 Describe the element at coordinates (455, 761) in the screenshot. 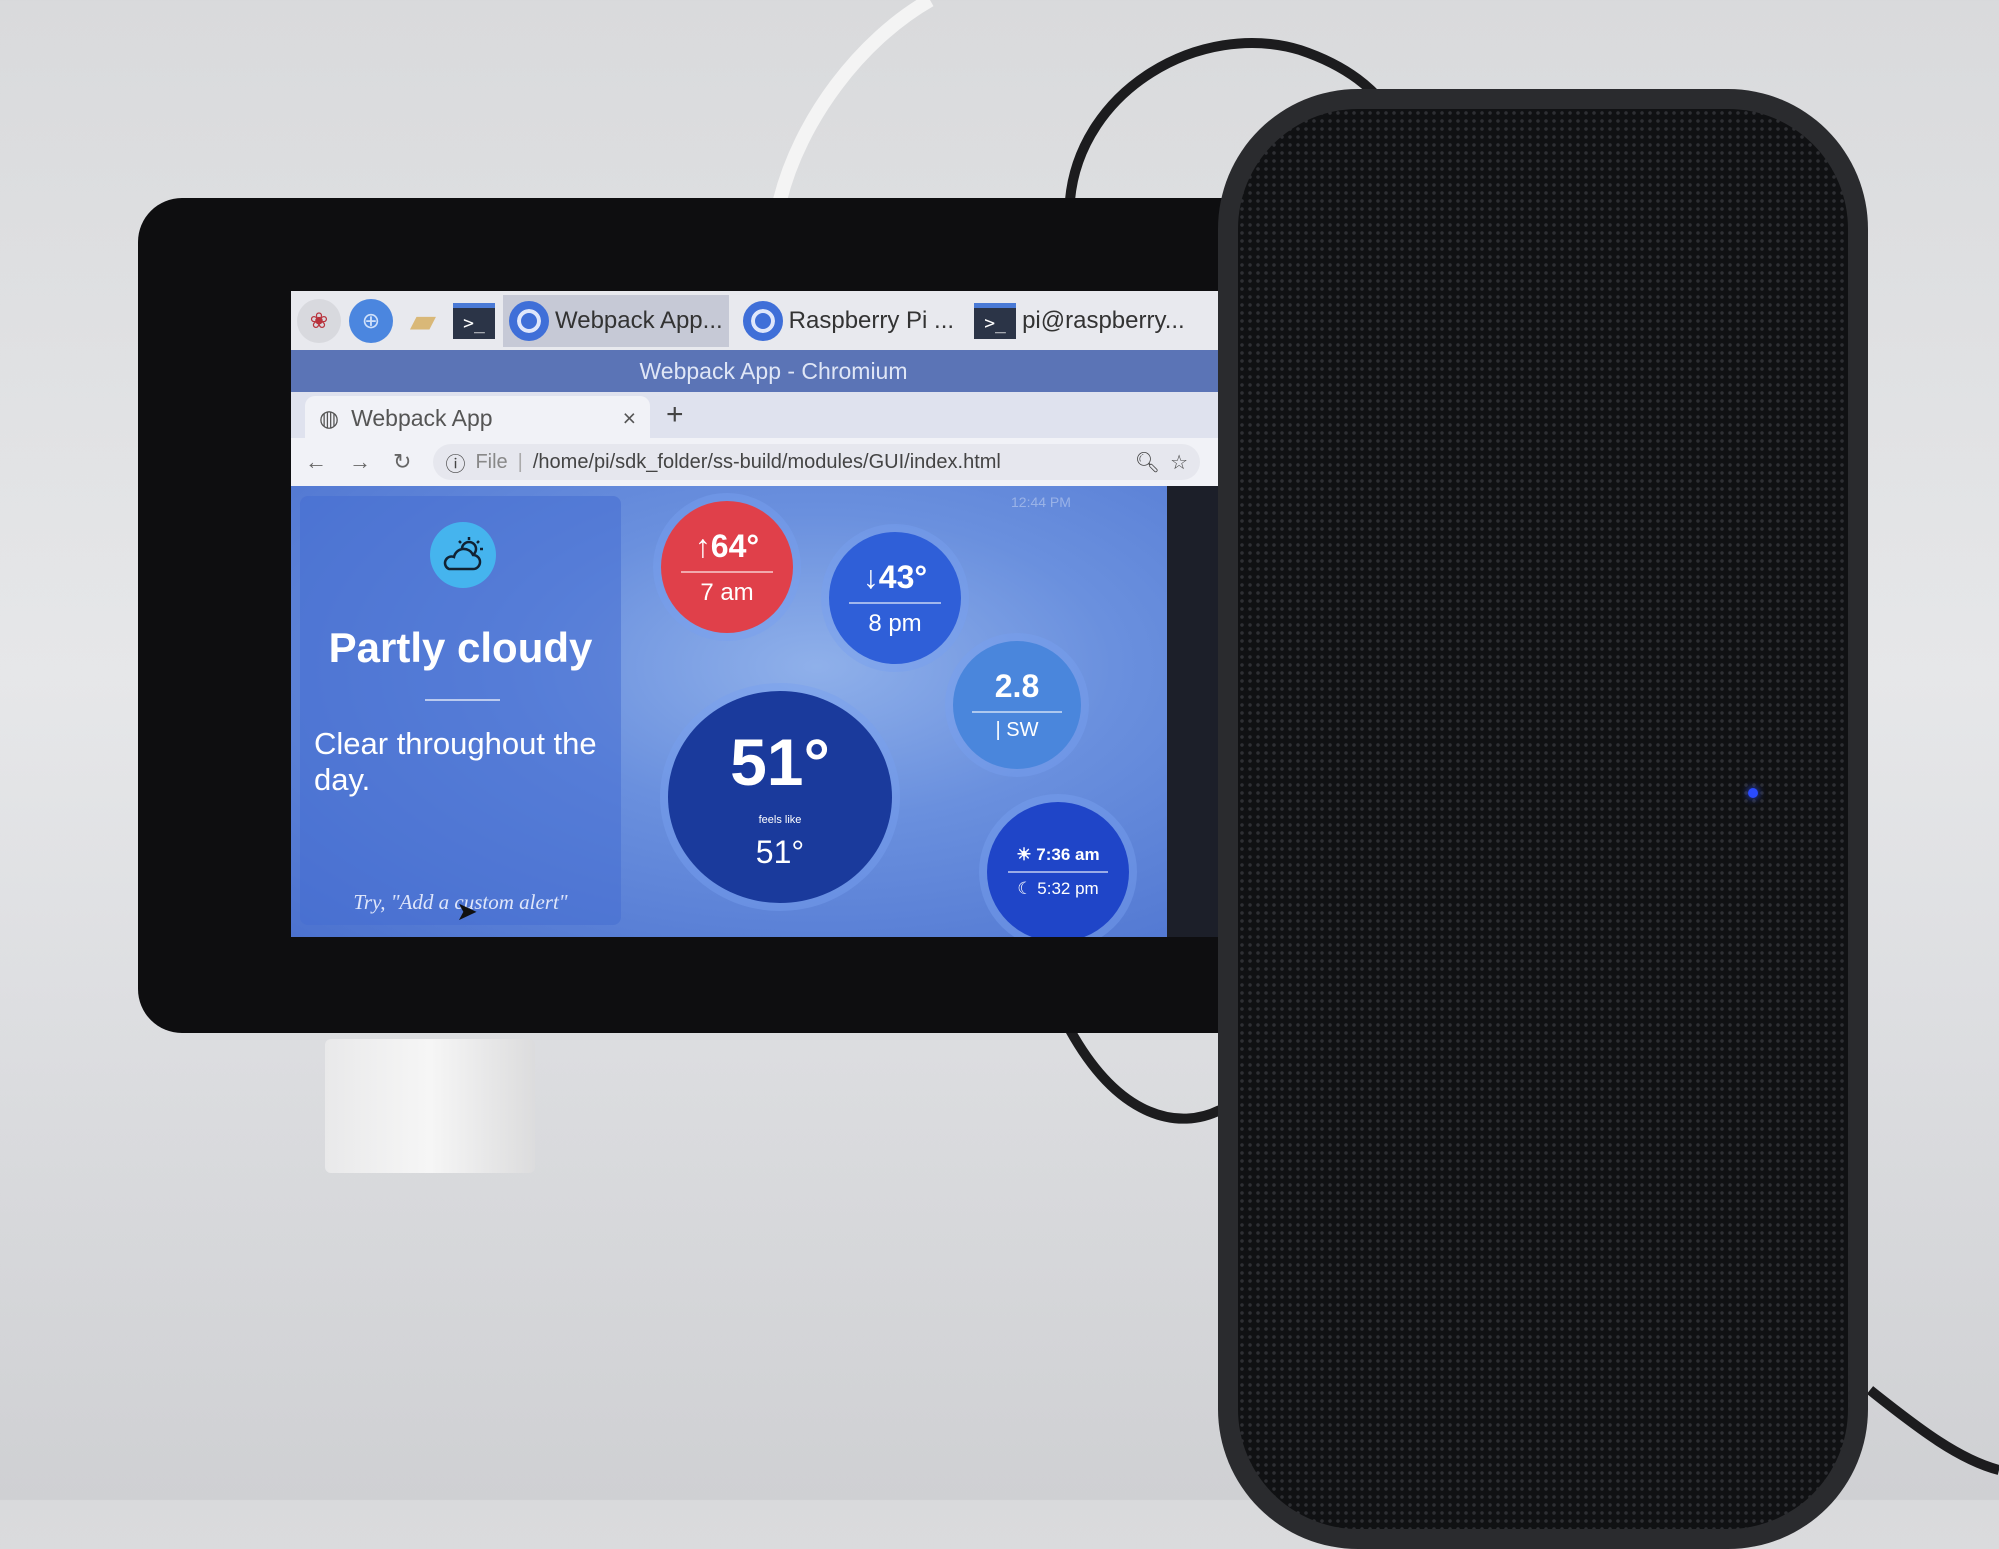

I see `condition-description: Clear throughout the day.` at that location.